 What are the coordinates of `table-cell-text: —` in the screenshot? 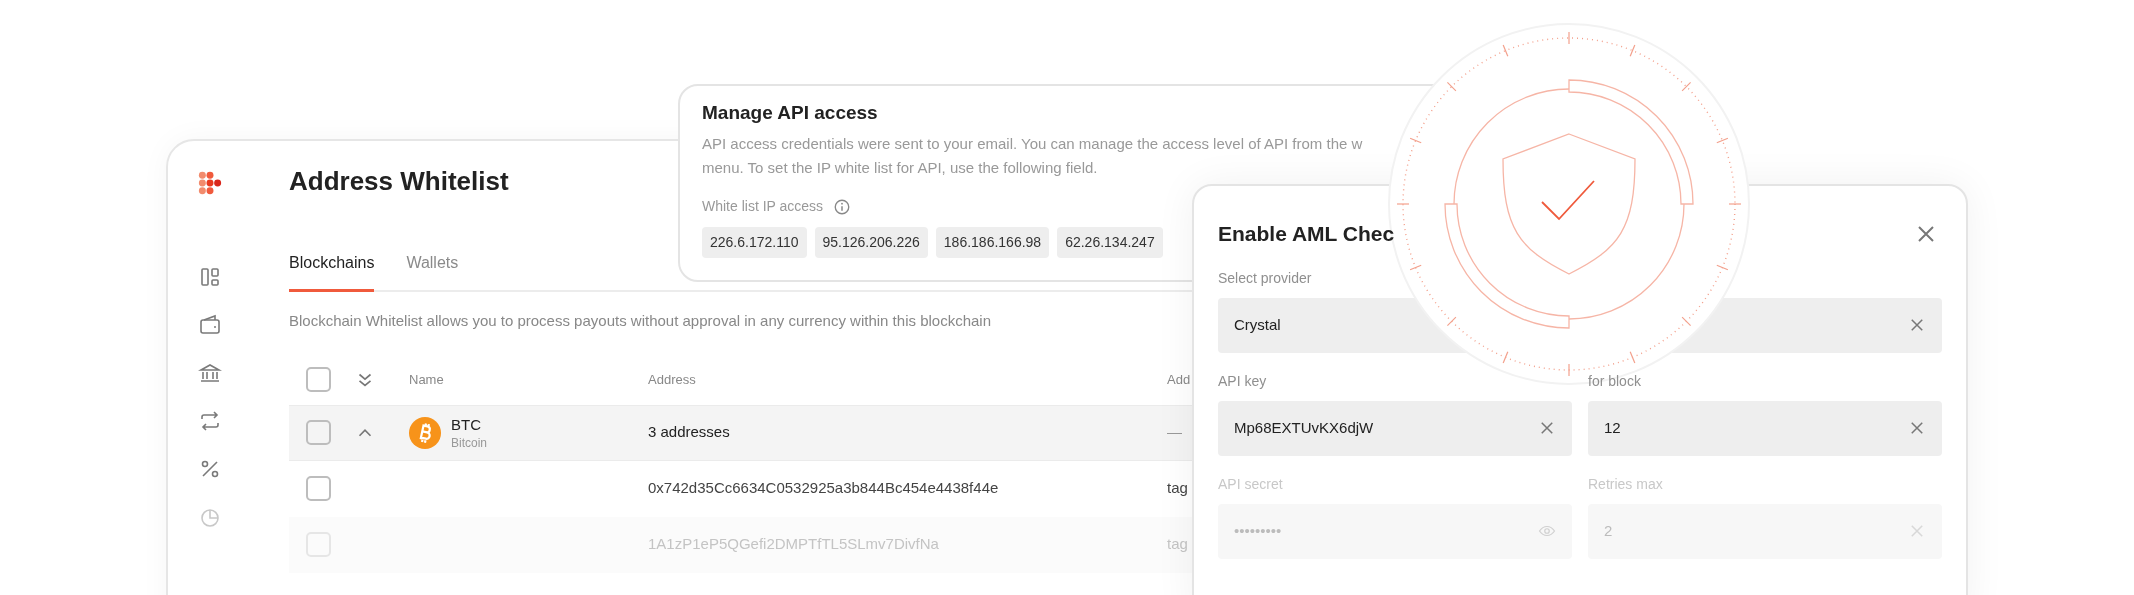 It's located at (1174, 432).